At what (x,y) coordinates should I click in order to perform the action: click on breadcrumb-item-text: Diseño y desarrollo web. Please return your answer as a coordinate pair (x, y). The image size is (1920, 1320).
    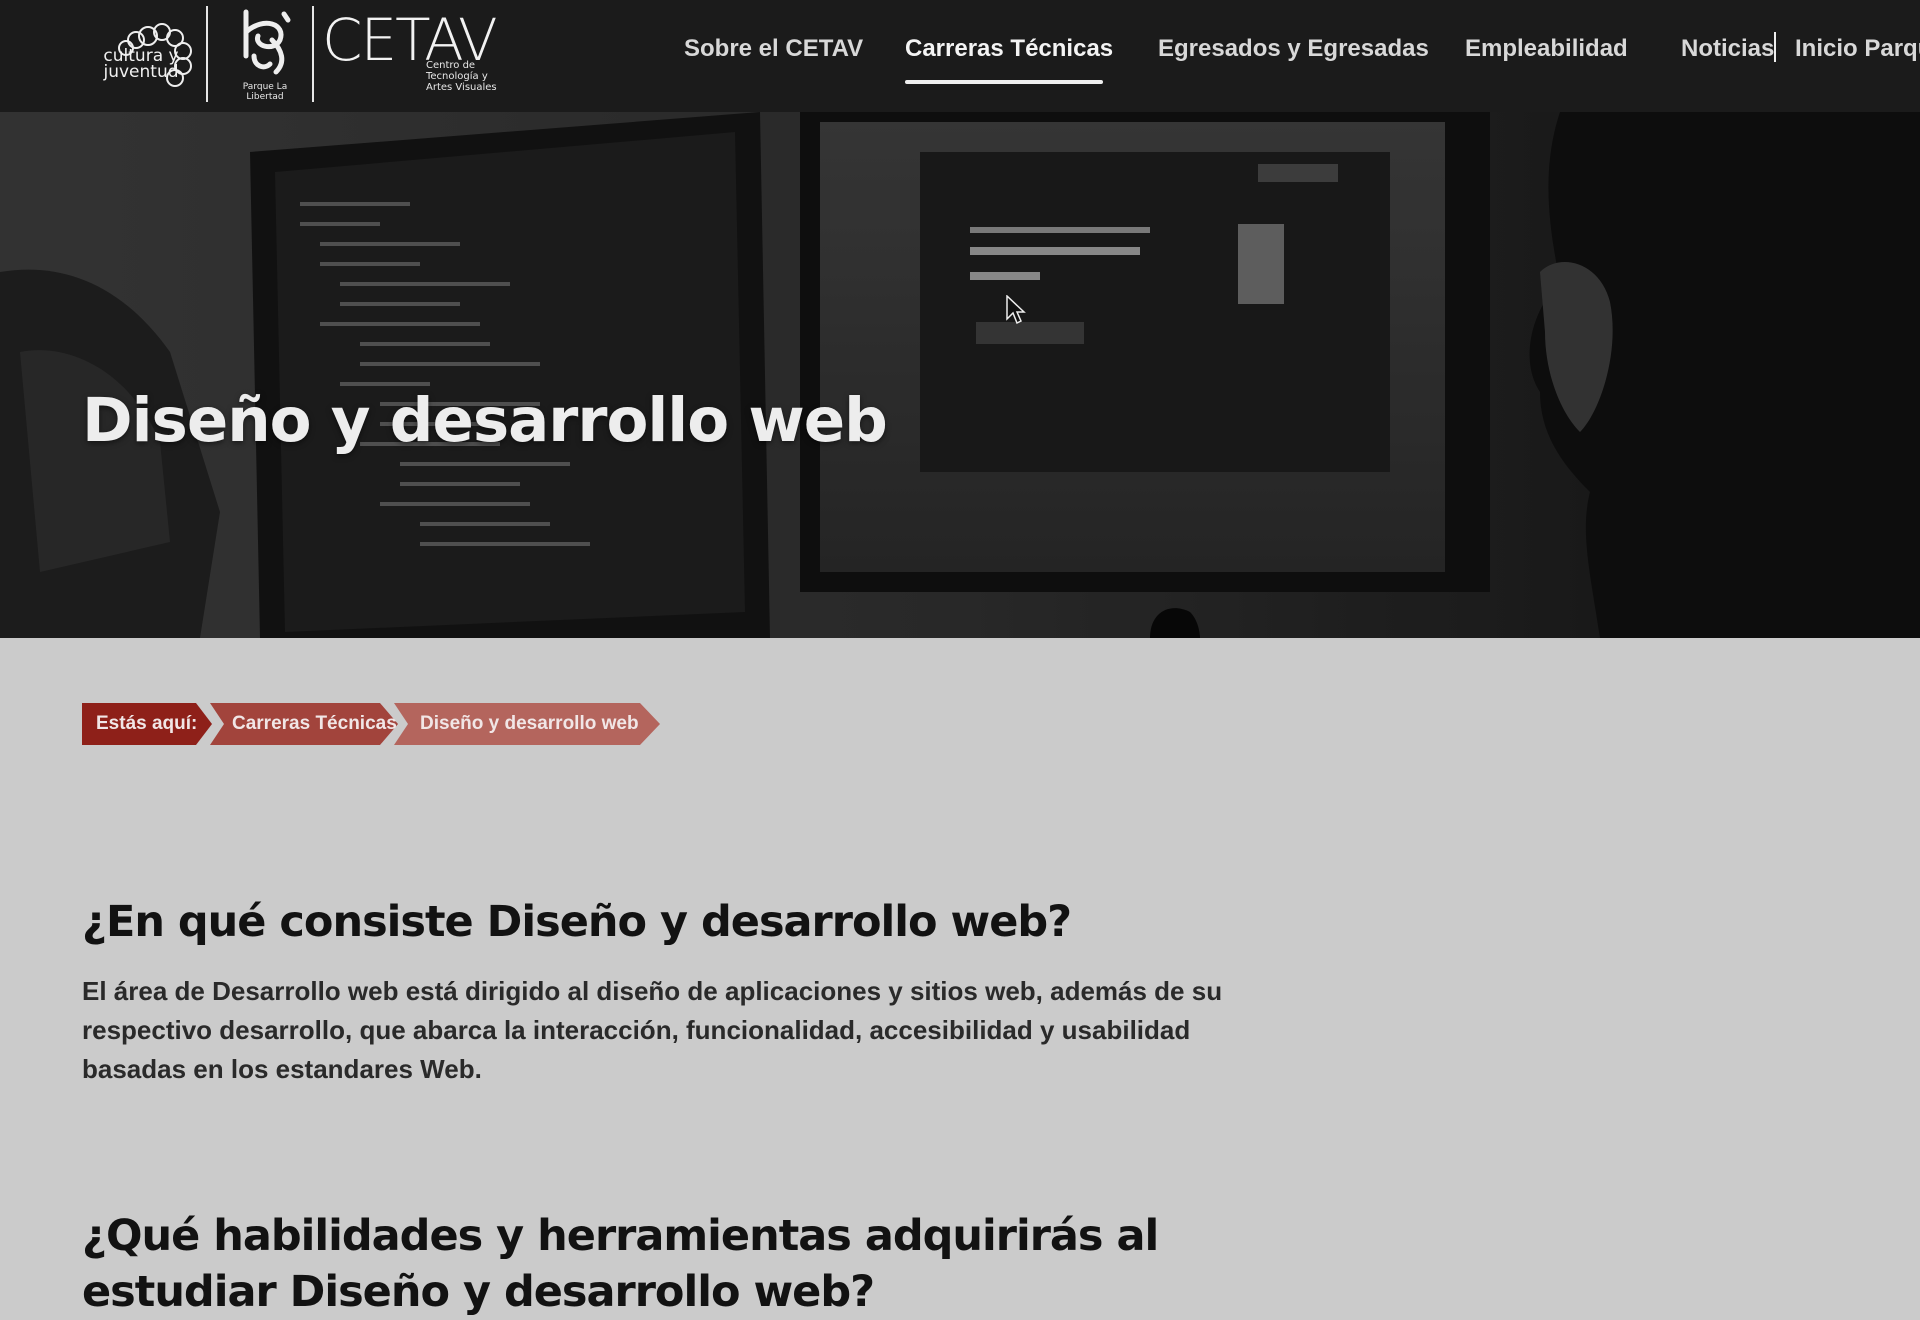
    Looking at the image, I should click on (529, 723).